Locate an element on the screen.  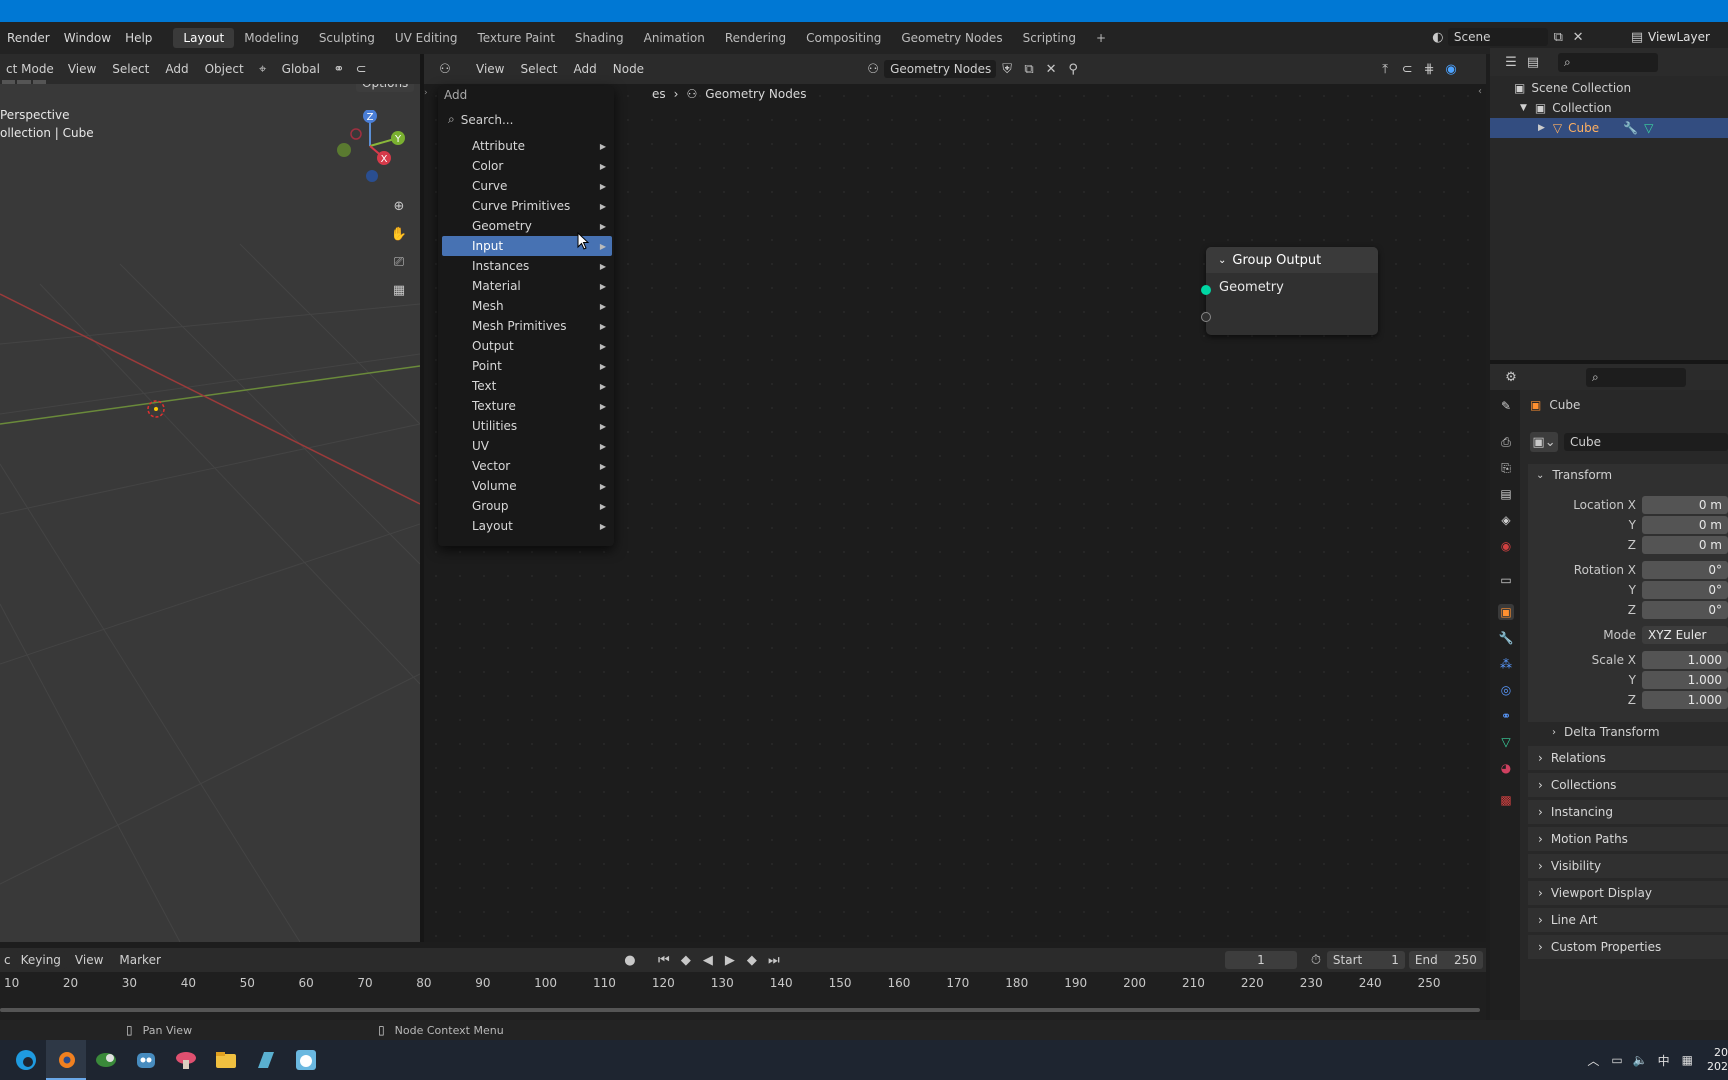
blender-icon is located at coordinates (66, 1060).